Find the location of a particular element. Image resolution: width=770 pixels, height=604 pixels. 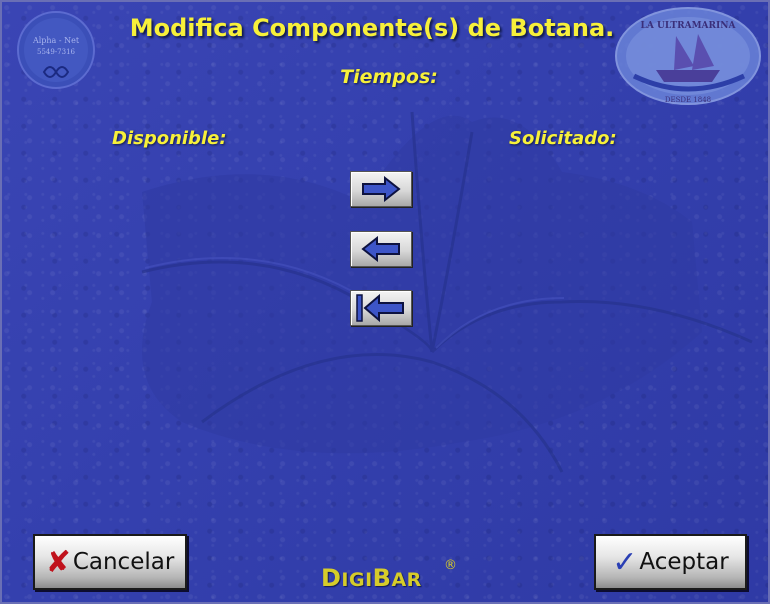

accept-label: Aceptar is located at coordinates (684, 562).